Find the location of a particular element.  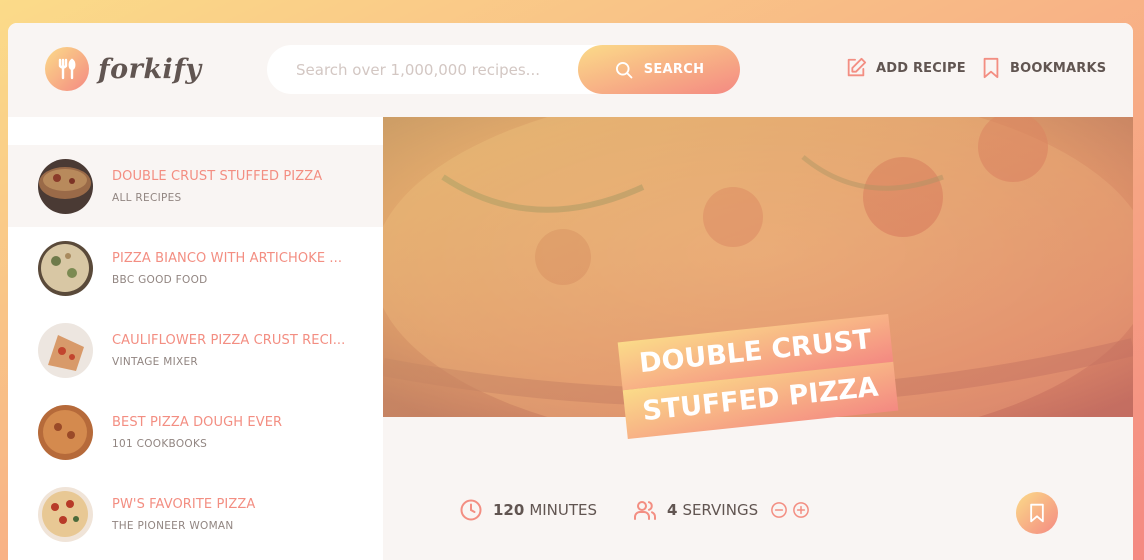

bookmarks-label: BOOKMARKS is located at coordinates (1058, 68).